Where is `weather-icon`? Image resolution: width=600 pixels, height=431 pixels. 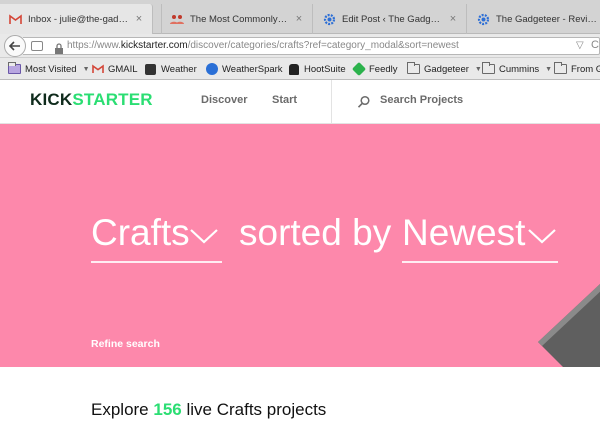
weather-icon is located at coordinates (150, 69).